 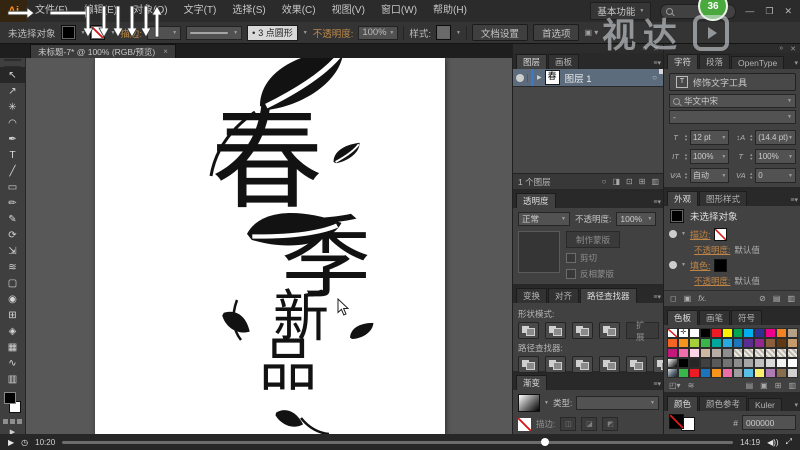 I want to click on appearance-fill-row: ▼ 填色:, so click(x=732, y=265).